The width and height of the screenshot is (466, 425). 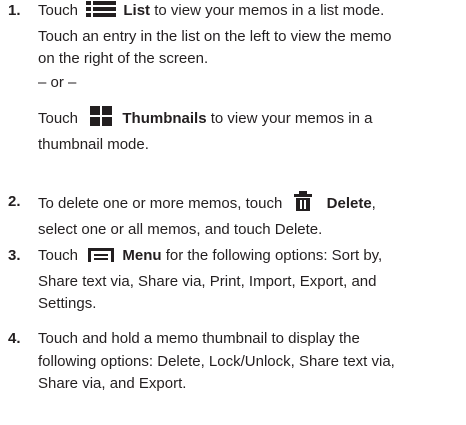 I want to click on list-icon, so click(x=101, y=13).